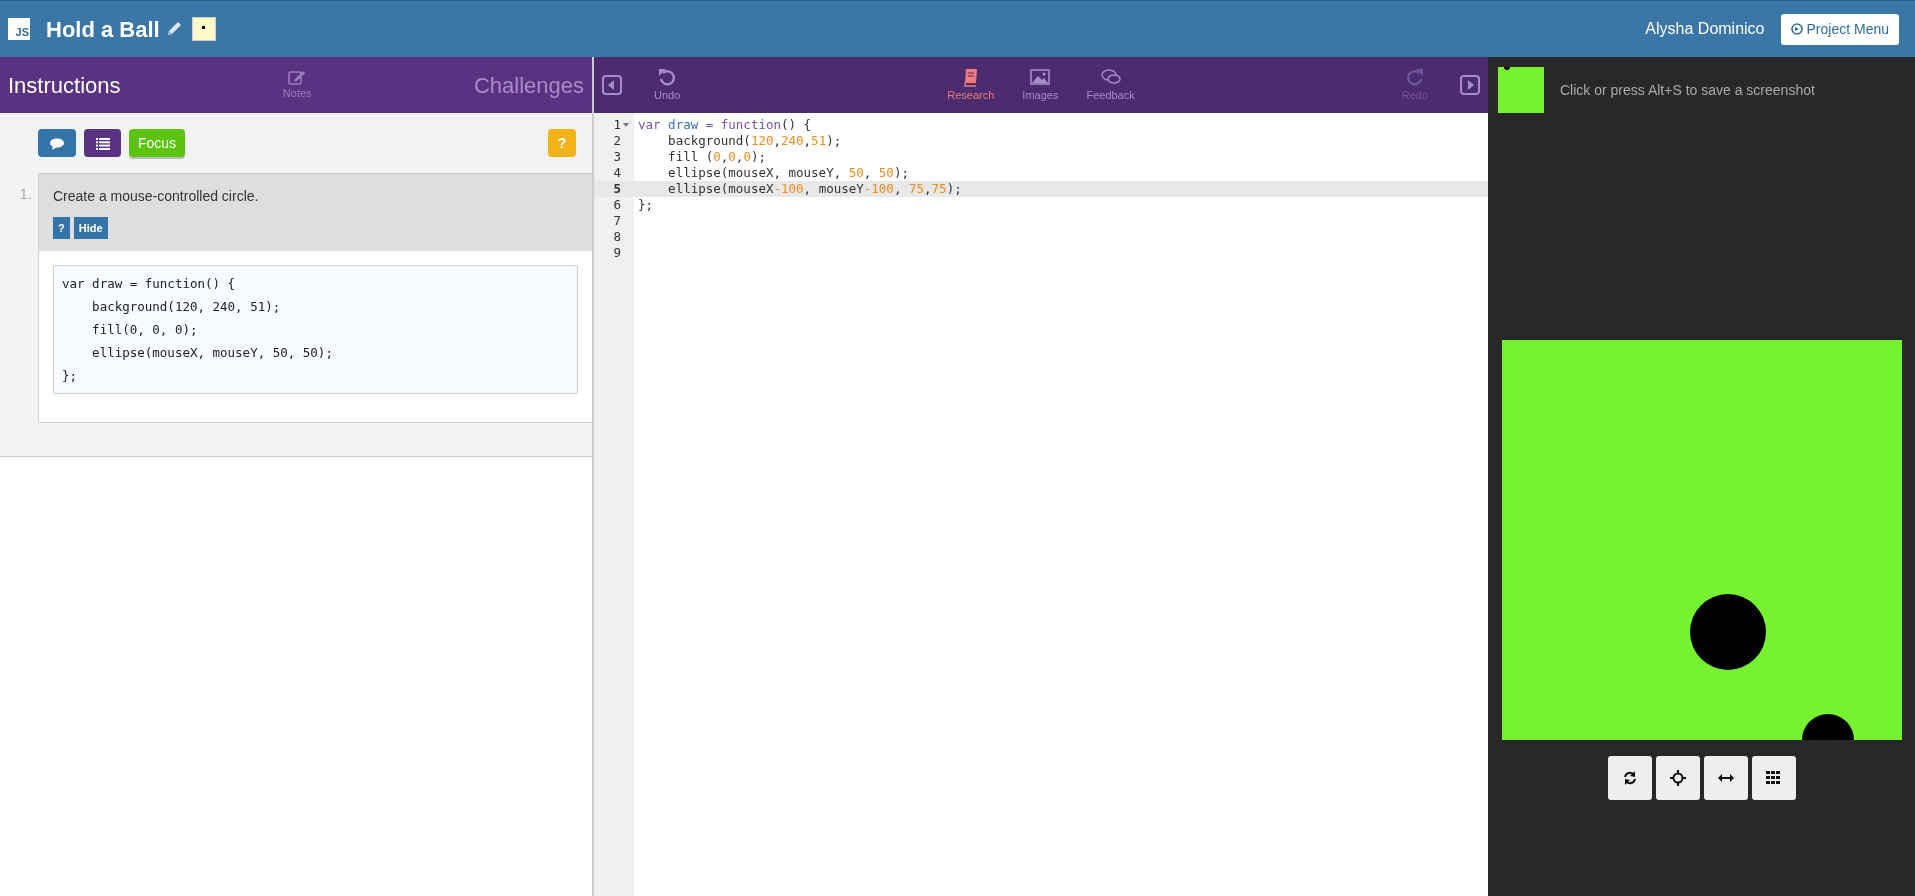 The image size is (1915, 896). What do you see at coordinates (61, 228) in the screenshot?
I see `step-button: ?` at bounding box center [61, 228].